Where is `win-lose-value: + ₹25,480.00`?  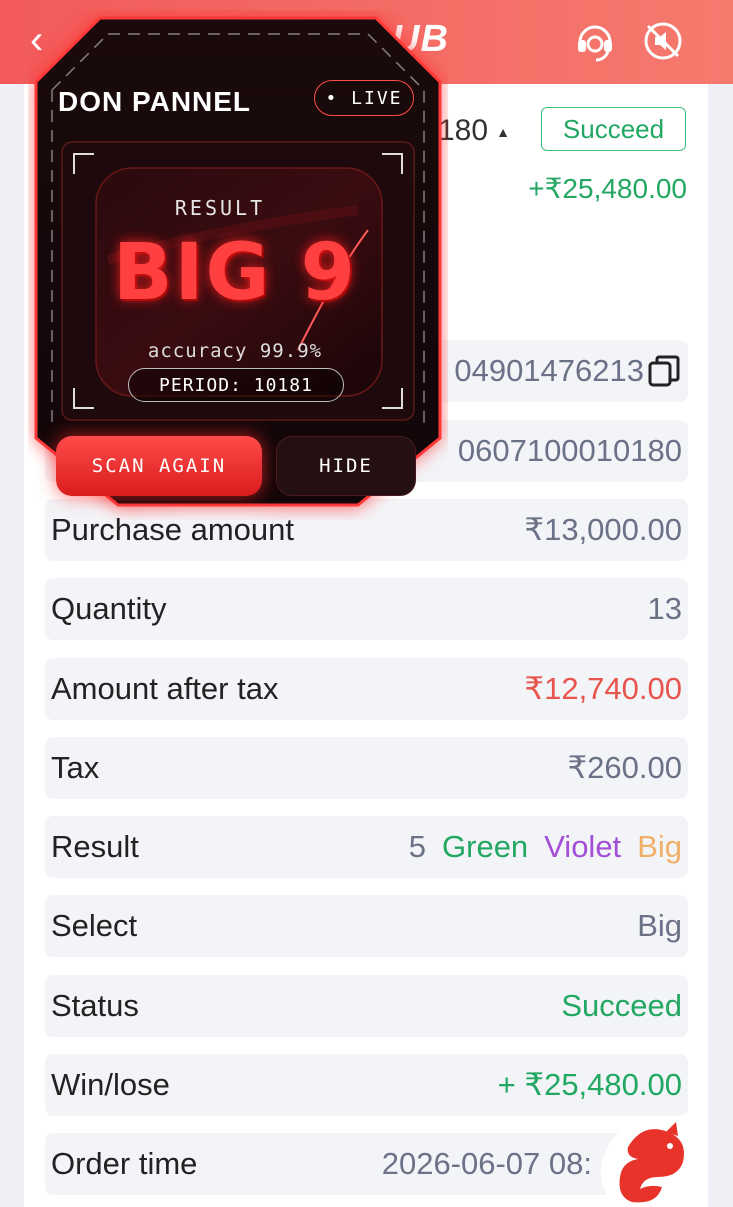 win-lose-value: + ₹25,480.00 is located at coordinates (589, 1084).